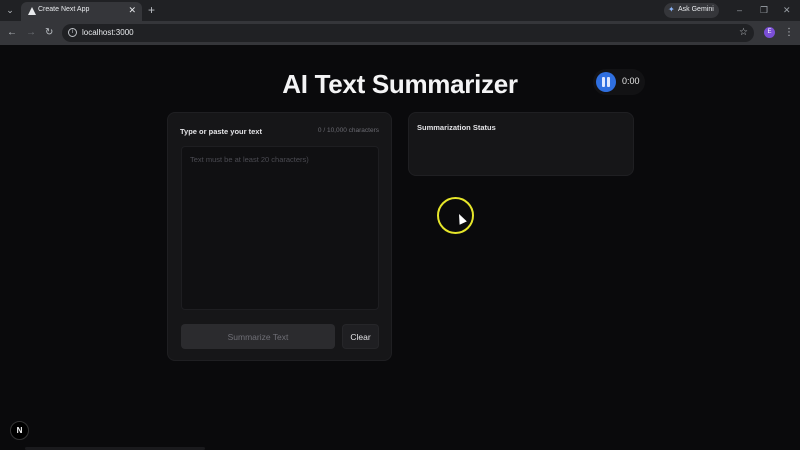 The image size is (800, 450). I want to click on page-title: AI Text Summarizer, so click(400, 84).